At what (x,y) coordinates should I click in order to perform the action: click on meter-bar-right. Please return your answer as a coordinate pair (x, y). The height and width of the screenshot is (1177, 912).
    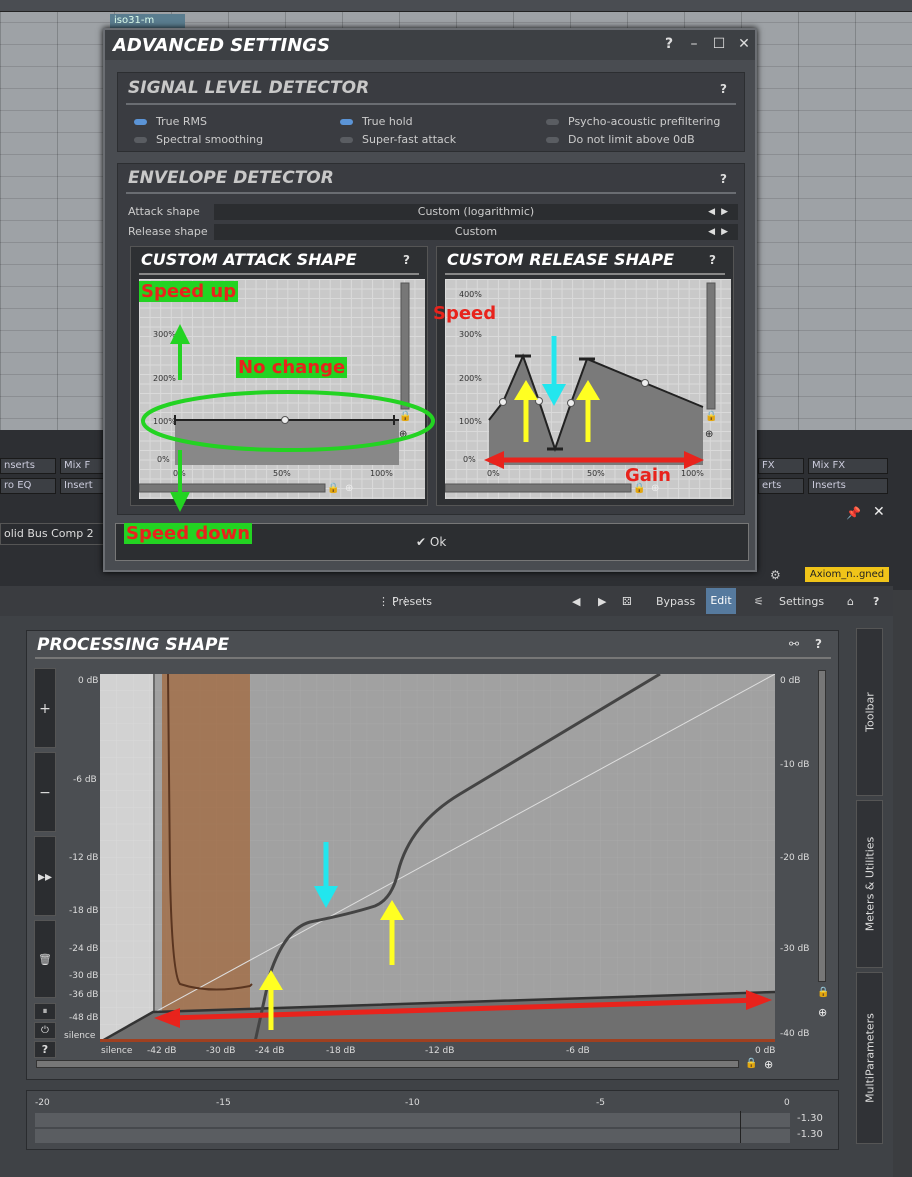
    Looking at the image, I should click on (412, 1136).